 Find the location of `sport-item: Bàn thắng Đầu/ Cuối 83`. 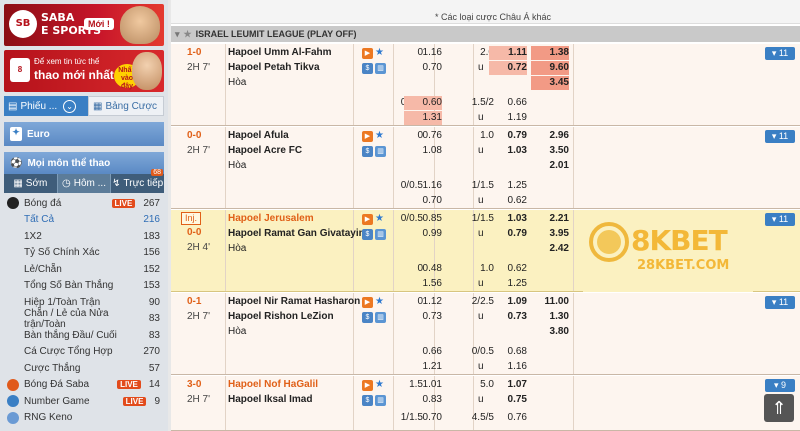

sport-item: Bàn thắng Đầu/ Cuối 83 is located at coordinates (84, 335).